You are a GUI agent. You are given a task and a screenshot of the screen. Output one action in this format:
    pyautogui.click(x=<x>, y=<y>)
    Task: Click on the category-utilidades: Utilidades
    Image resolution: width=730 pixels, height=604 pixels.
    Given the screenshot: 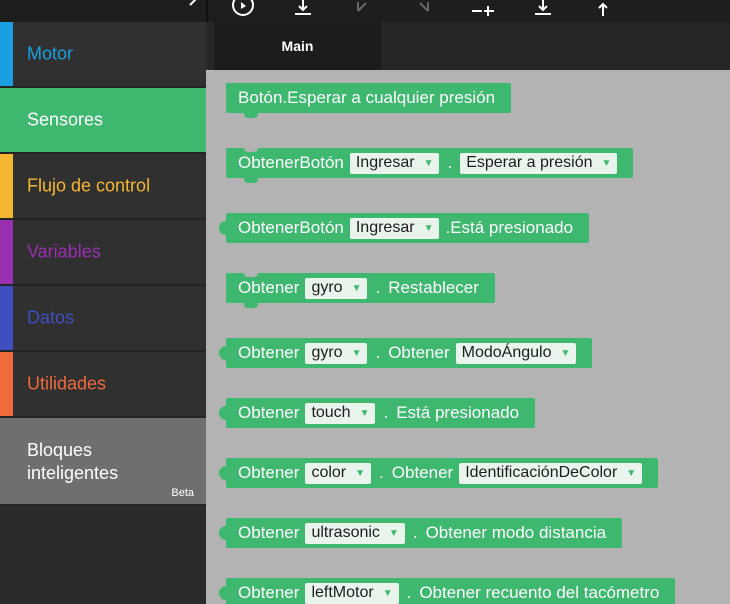 What is the action you would take?
    pyautogui.click(x=103, y=385)
    